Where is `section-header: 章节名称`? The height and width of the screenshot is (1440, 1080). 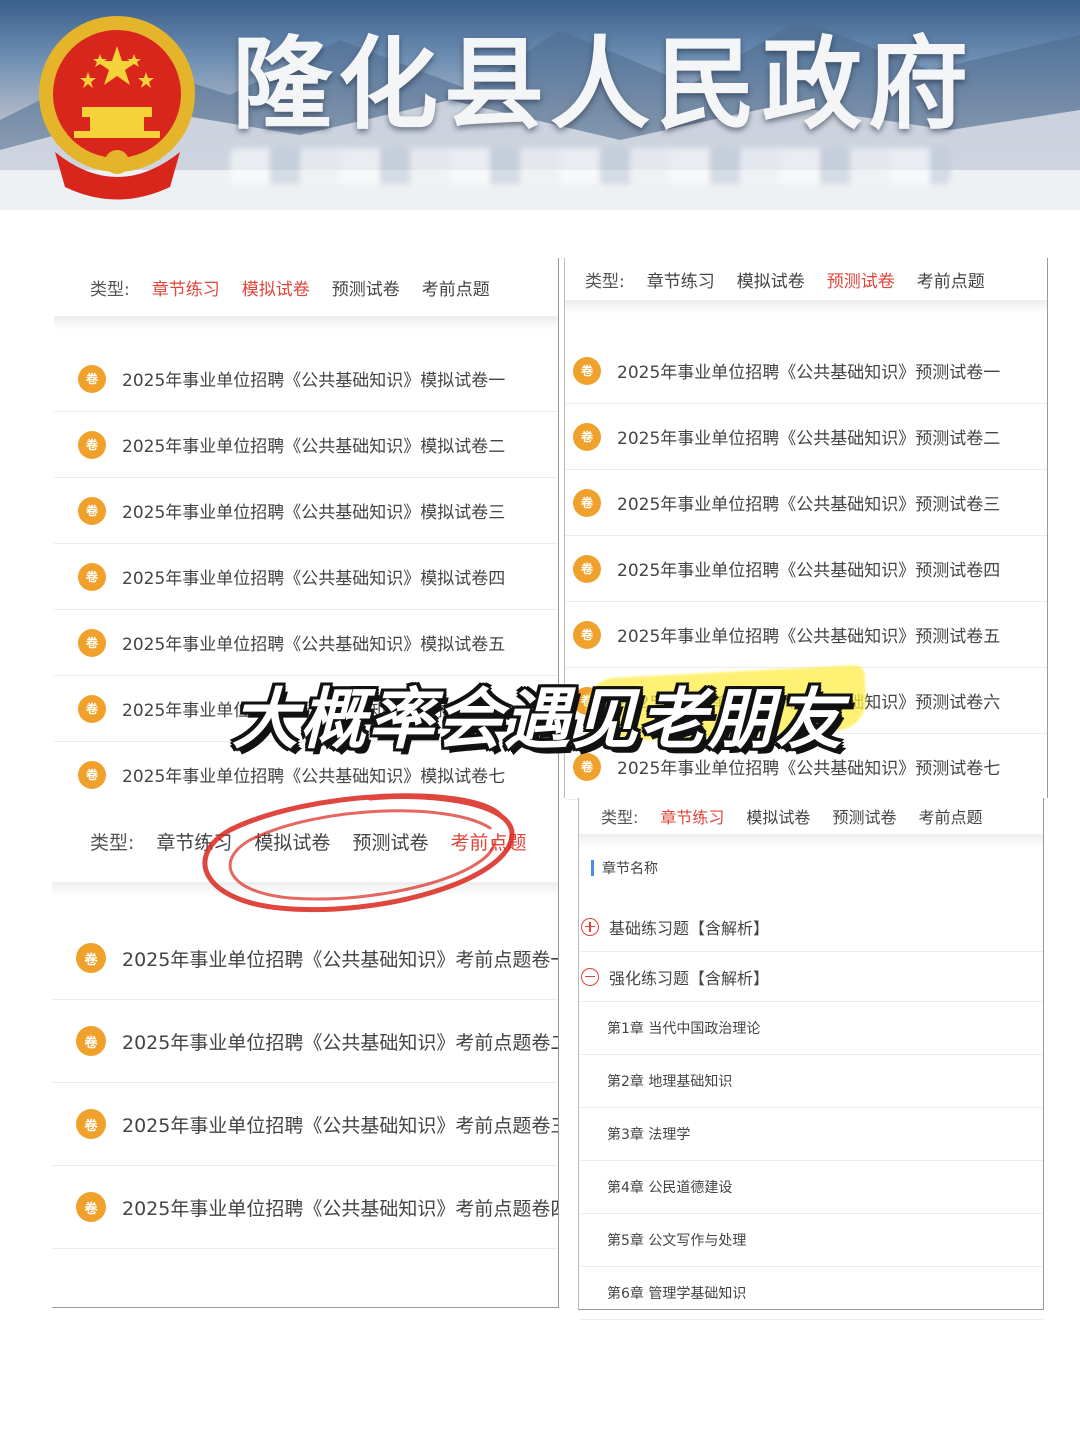 section-header: 章节名称 is located at coordinates (624, 868).